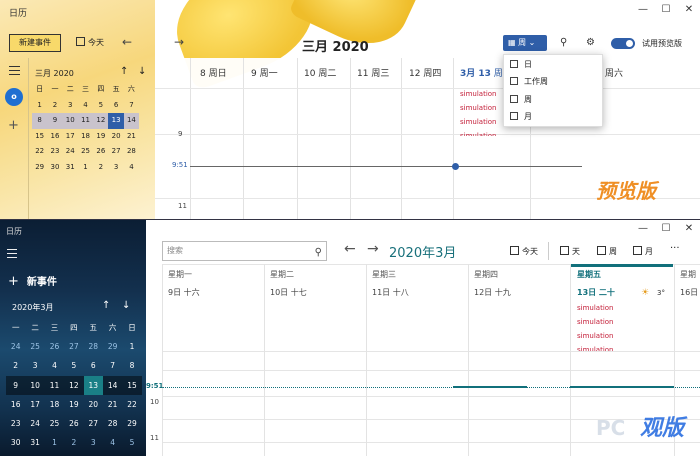 The image size is (700, 456). What do you see at coordinates (643, 9) in the screenshot?
I see `minimize-icon: —` at bounding box center [643, 9].